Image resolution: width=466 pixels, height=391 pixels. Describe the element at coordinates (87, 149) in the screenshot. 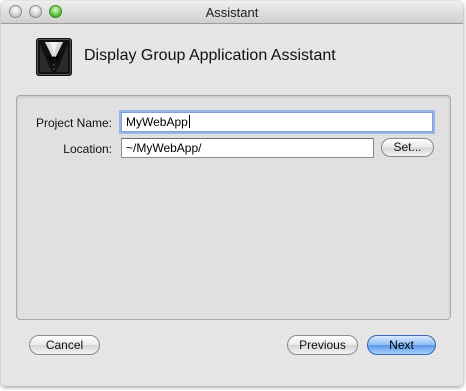

I see `location-label: Location:` at that location.